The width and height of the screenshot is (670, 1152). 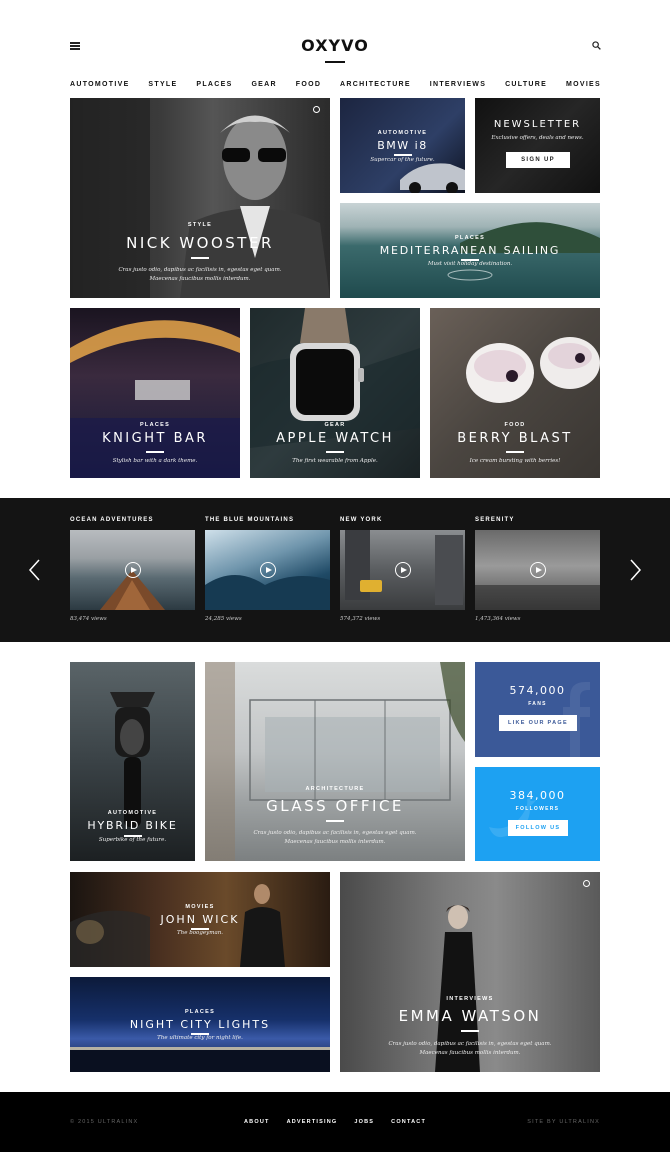 I want to click on nav-item-movies: MOVIES, so click(x=583, y=84).